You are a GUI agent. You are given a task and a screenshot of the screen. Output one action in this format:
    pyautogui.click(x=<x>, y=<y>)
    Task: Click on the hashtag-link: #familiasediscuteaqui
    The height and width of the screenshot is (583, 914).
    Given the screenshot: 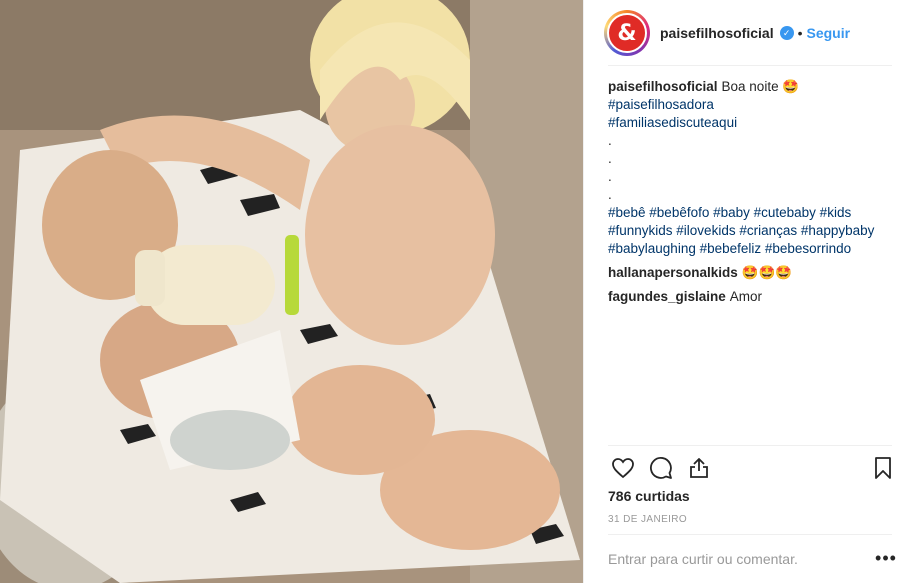 What is the action you would take?
    pyautogui.click(x=753, y=123)
    